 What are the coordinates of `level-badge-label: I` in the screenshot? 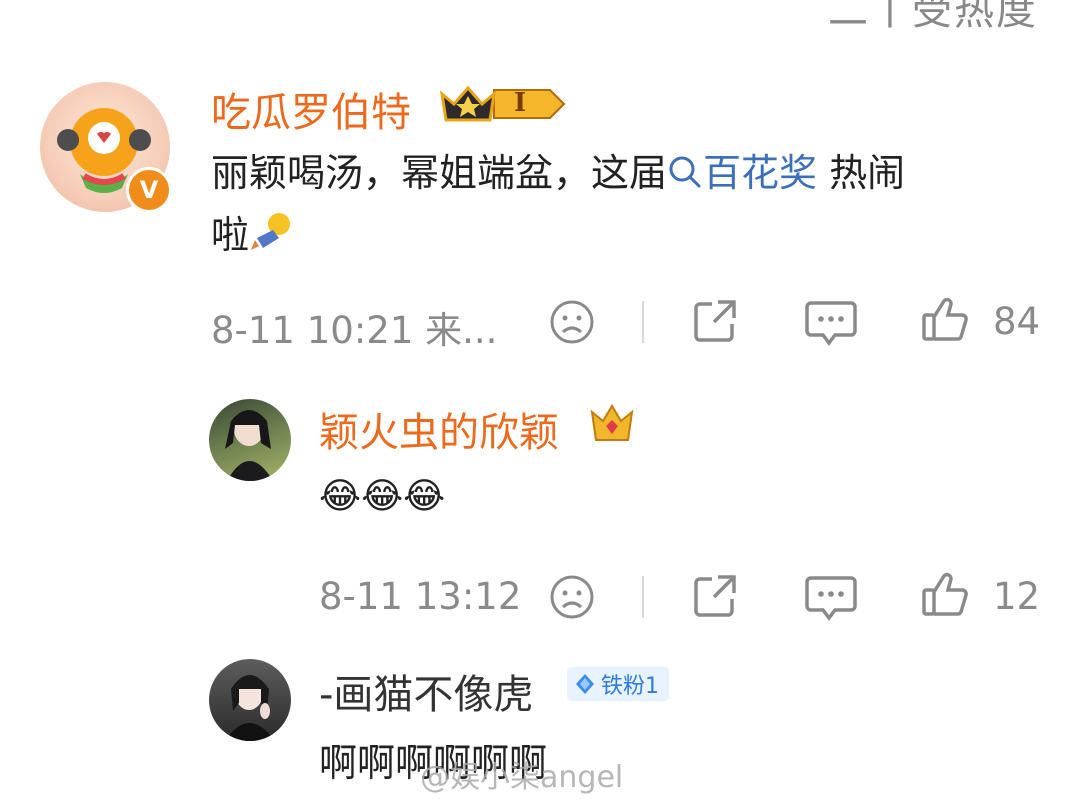 It's located at (520, 103).